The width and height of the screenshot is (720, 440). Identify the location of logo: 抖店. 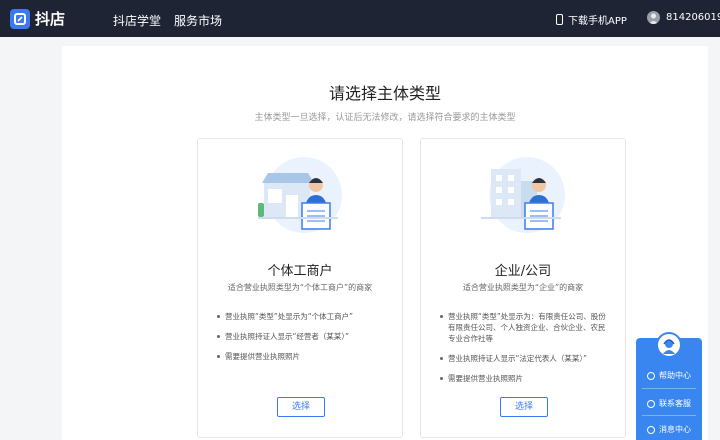
(37, 18).